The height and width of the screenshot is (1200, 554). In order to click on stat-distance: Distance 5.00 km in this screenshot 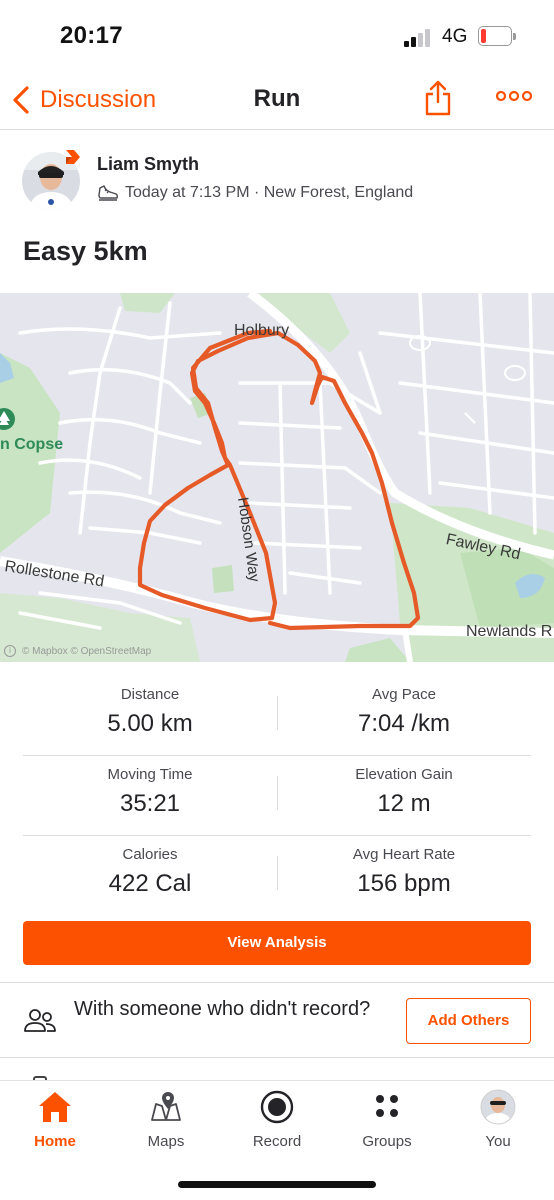, I will do `click(150, 712)`.